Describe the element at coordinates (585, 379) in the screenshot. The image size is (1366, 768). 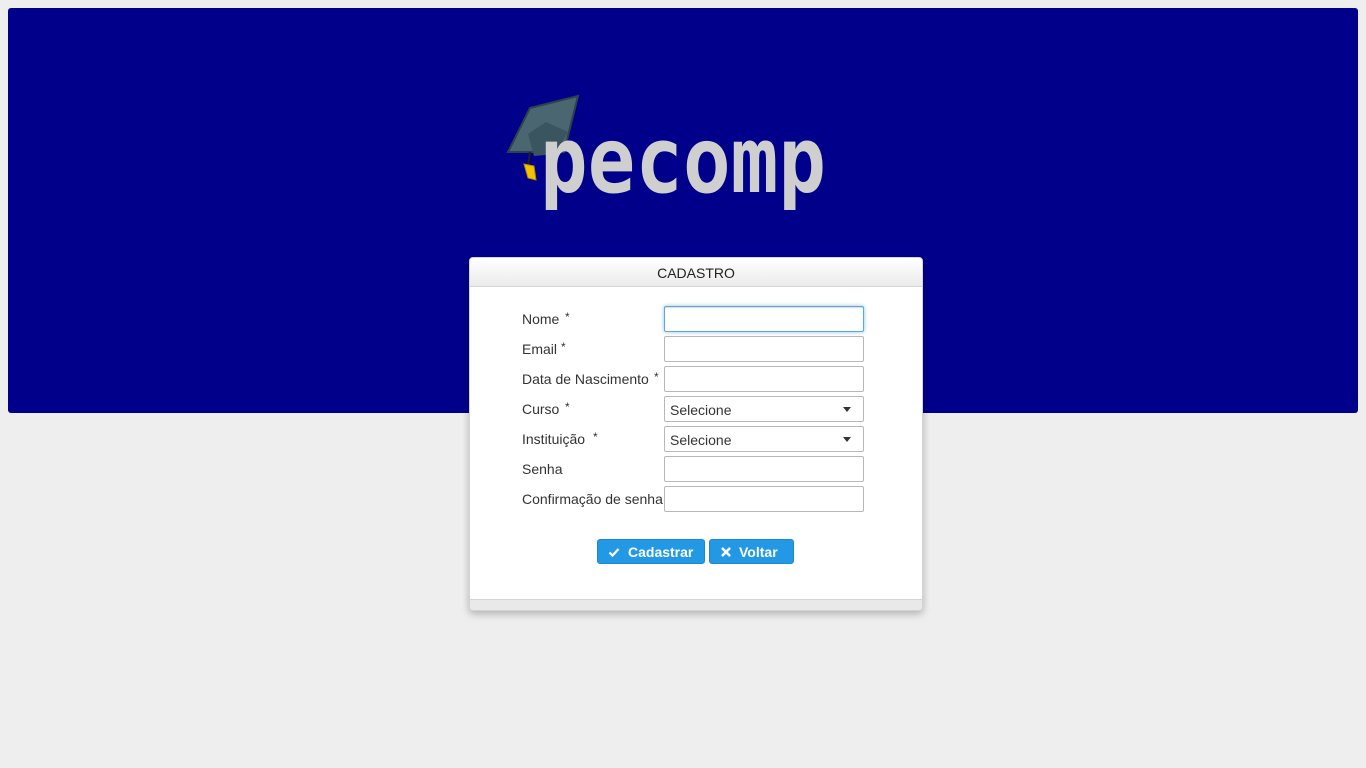
I see `field-label-data-nascimento: Data de Nascimento` at that location.